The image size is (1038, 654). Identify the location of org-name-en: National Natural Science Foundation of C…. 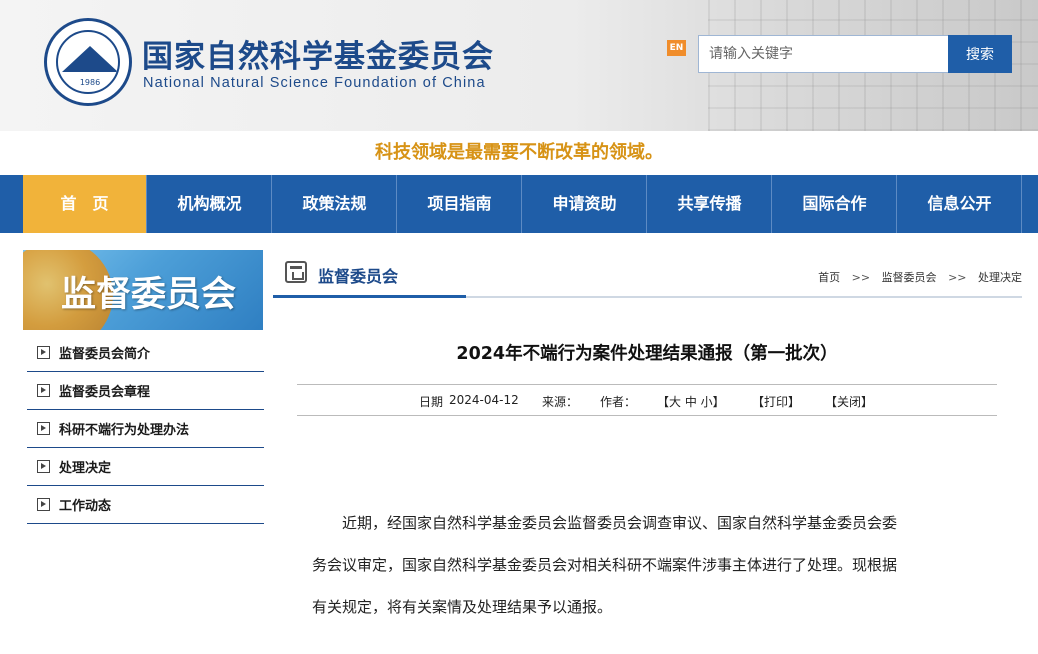
(314, 83).